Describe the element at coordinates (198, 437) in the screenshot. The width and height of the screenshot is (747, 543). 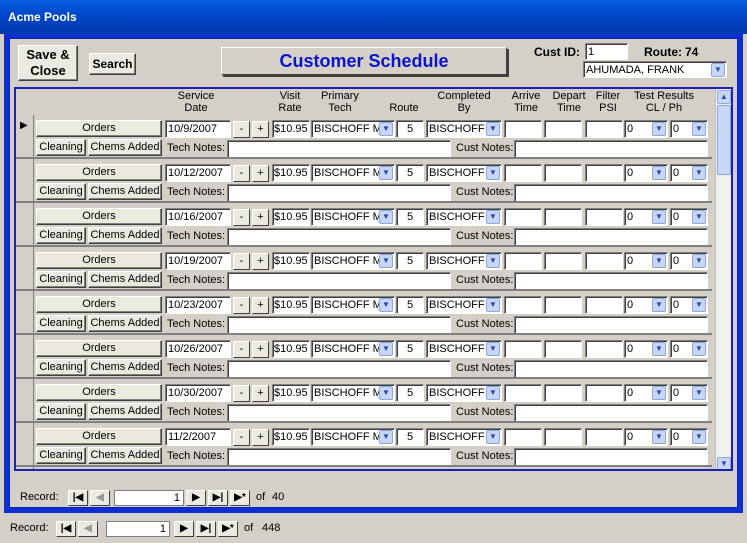
I see `service-date-field: 11/2/2007` at that location.